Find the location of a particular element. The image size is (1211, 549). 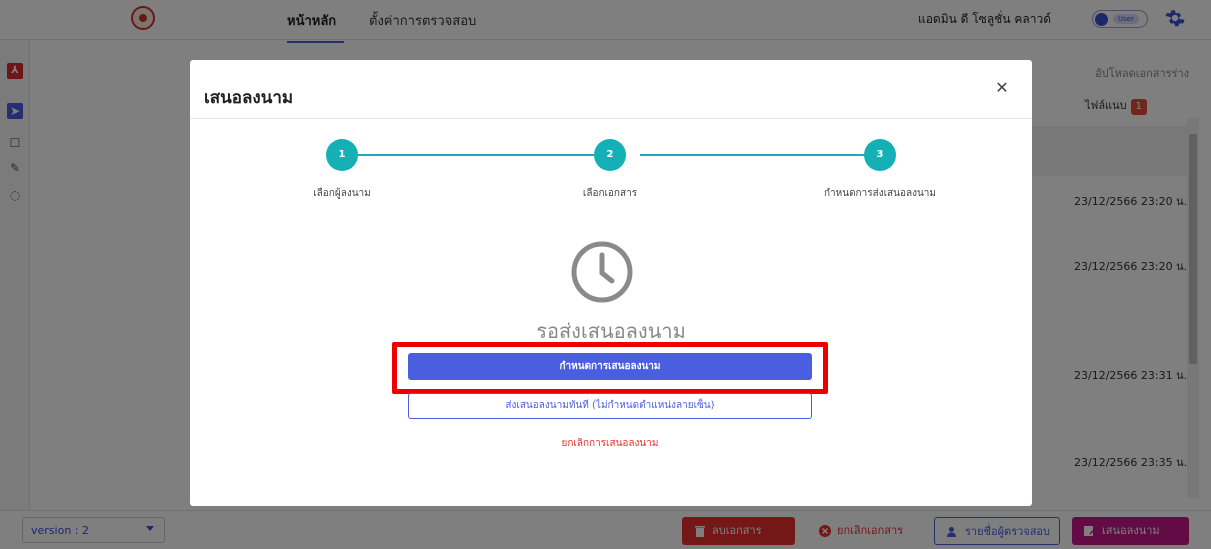

step-1-label: เลือกผู้ลงนาม is located at coordinates (342, 193).